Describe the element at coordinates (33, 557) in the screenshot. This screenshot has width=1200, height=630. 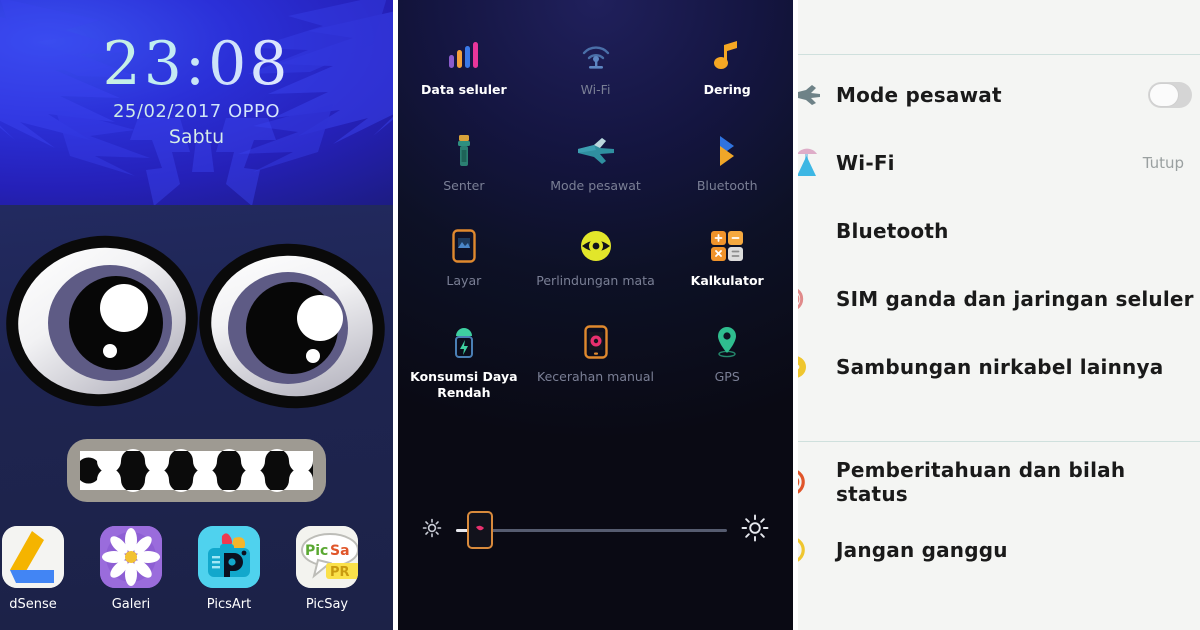
I see `adsense-icon` at that location.